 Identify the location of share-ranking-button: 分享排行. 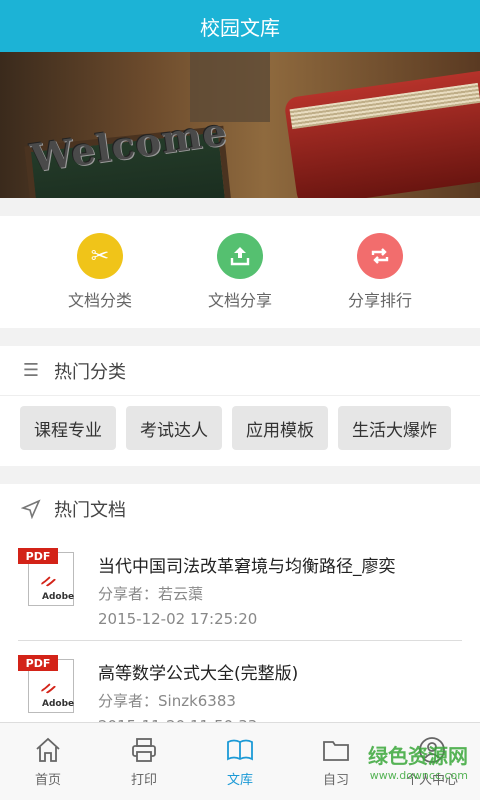
(380, 272).